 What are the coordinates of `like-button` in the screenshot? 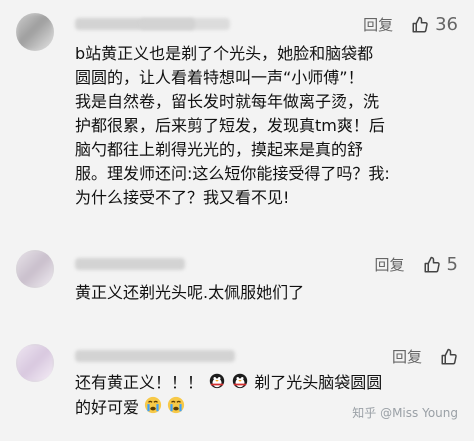 It's located at (449, 357).